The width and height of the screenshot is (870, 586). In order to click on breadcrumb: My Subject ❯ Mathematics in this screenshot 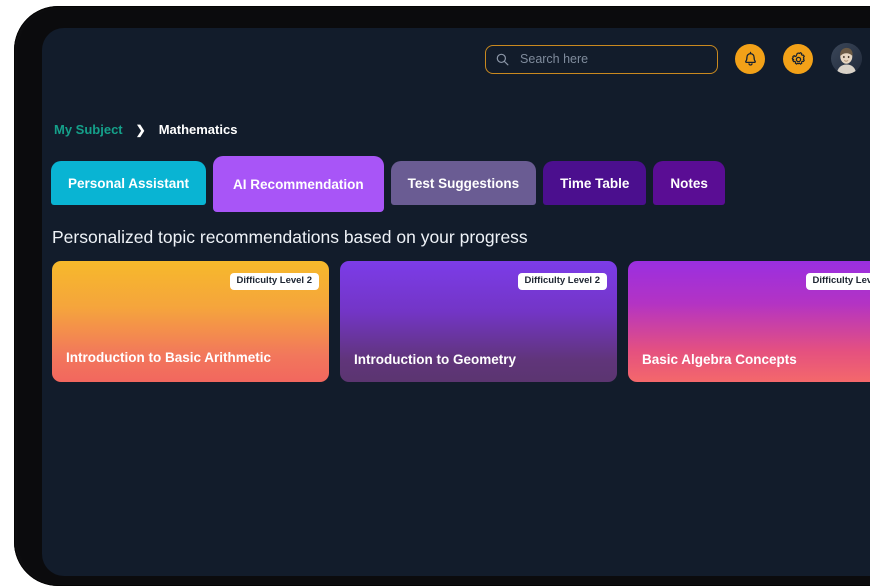, I will do `click(145, 129)`.